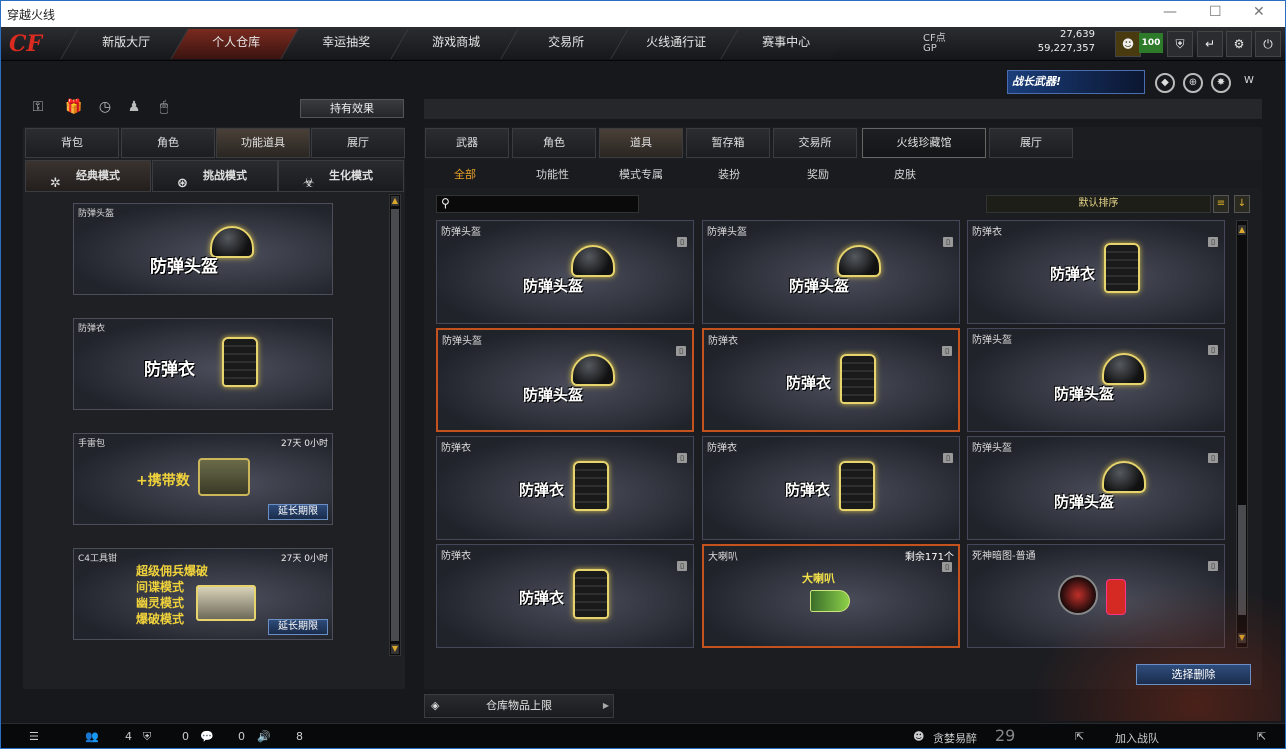  What do you see at coordinates (1215, 12) in the screenshot?
I see `maximize-icon: ☐` at bounding box center [1215, 12].